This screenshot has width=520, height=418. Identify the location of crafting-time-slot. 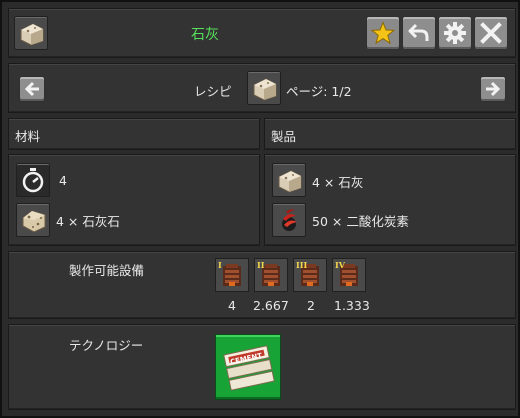
(33, 180).